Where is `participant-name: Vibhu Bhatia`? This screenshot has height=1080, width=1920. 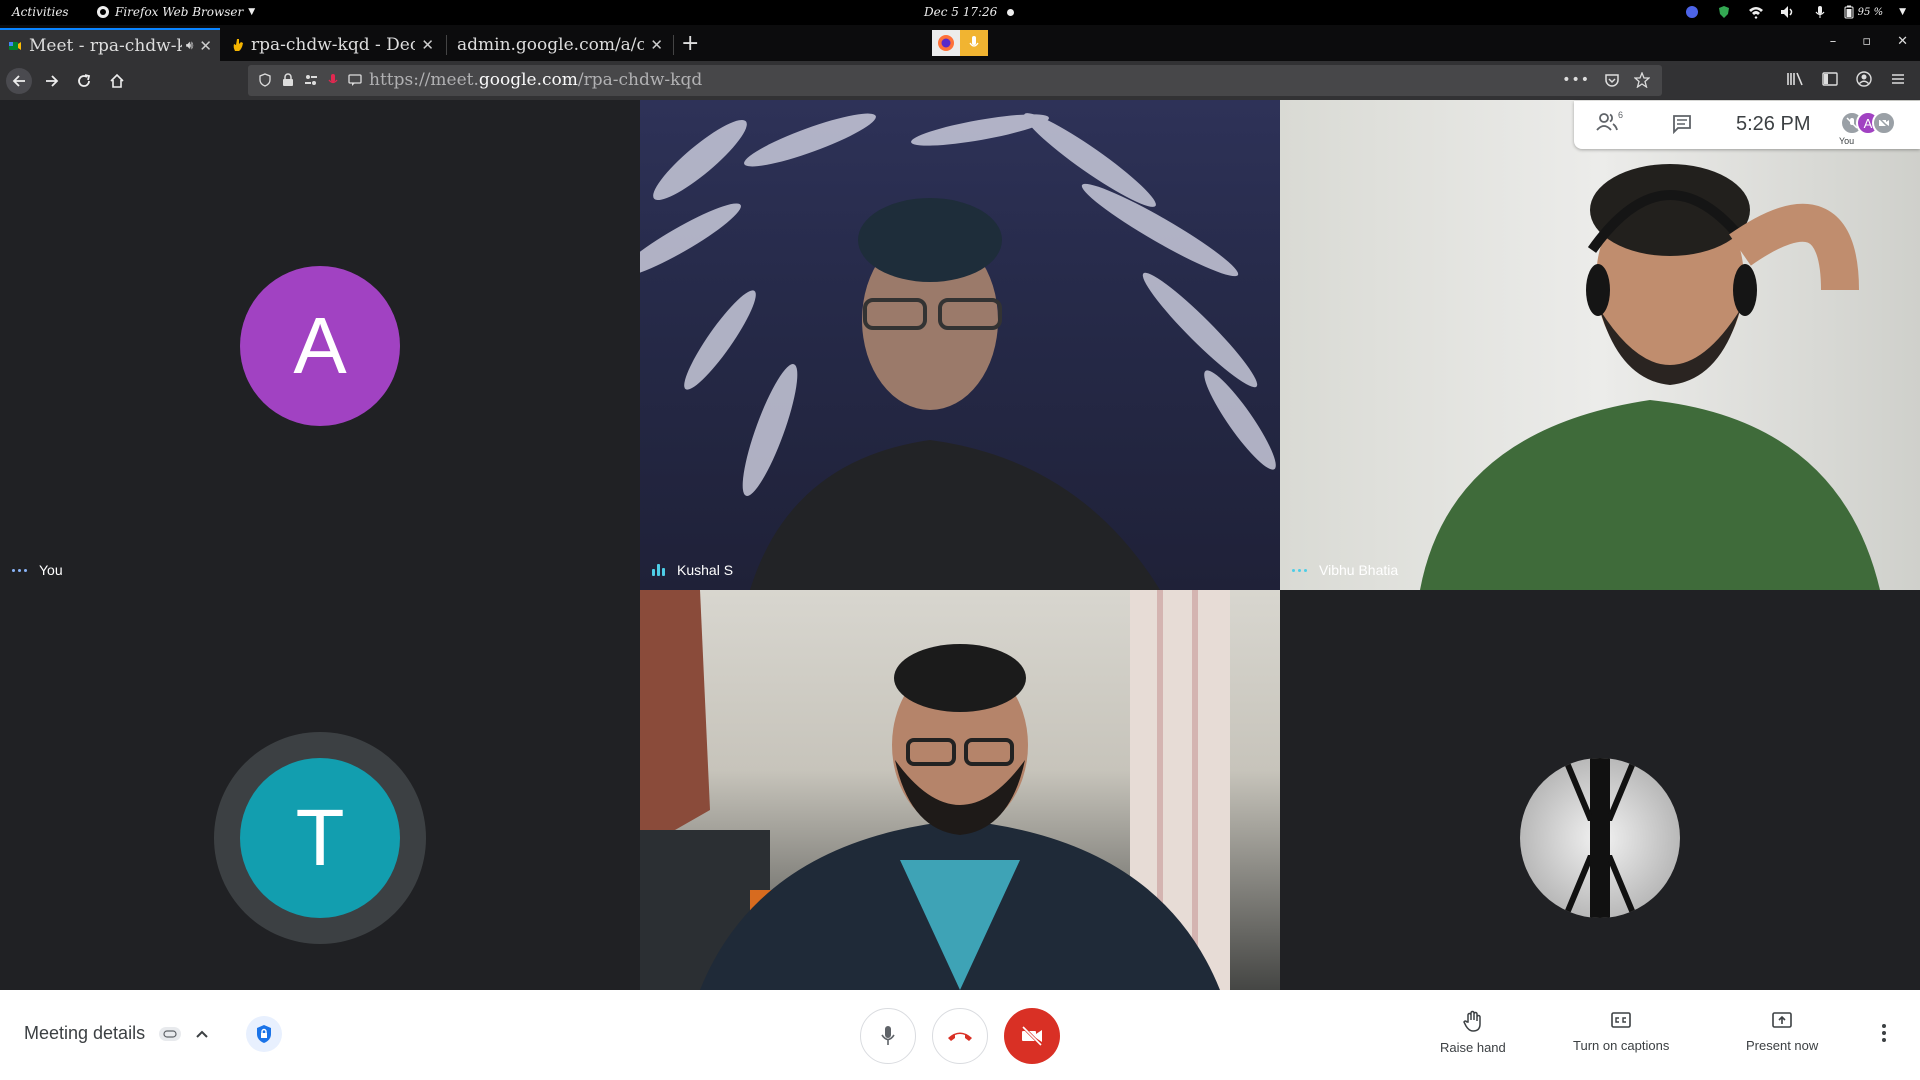 participant-name: Vibhu Bhatia is located at coordinates (1359, 570).